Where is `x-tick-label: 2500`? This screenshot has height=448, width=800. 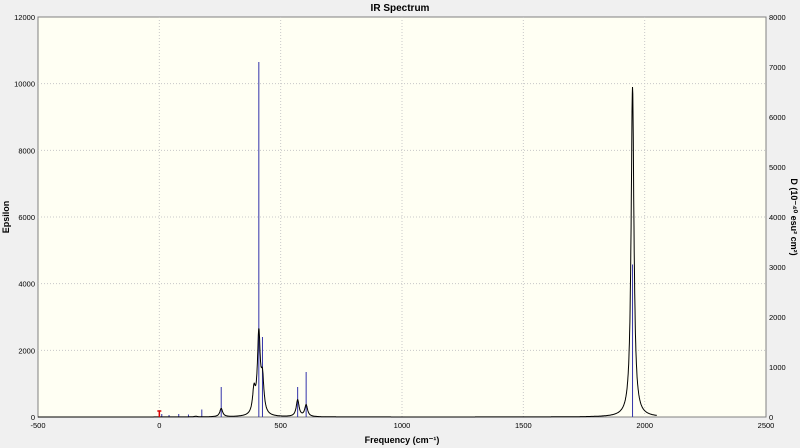 x-tick-label: 2500 is located at coordinates (766, 425).